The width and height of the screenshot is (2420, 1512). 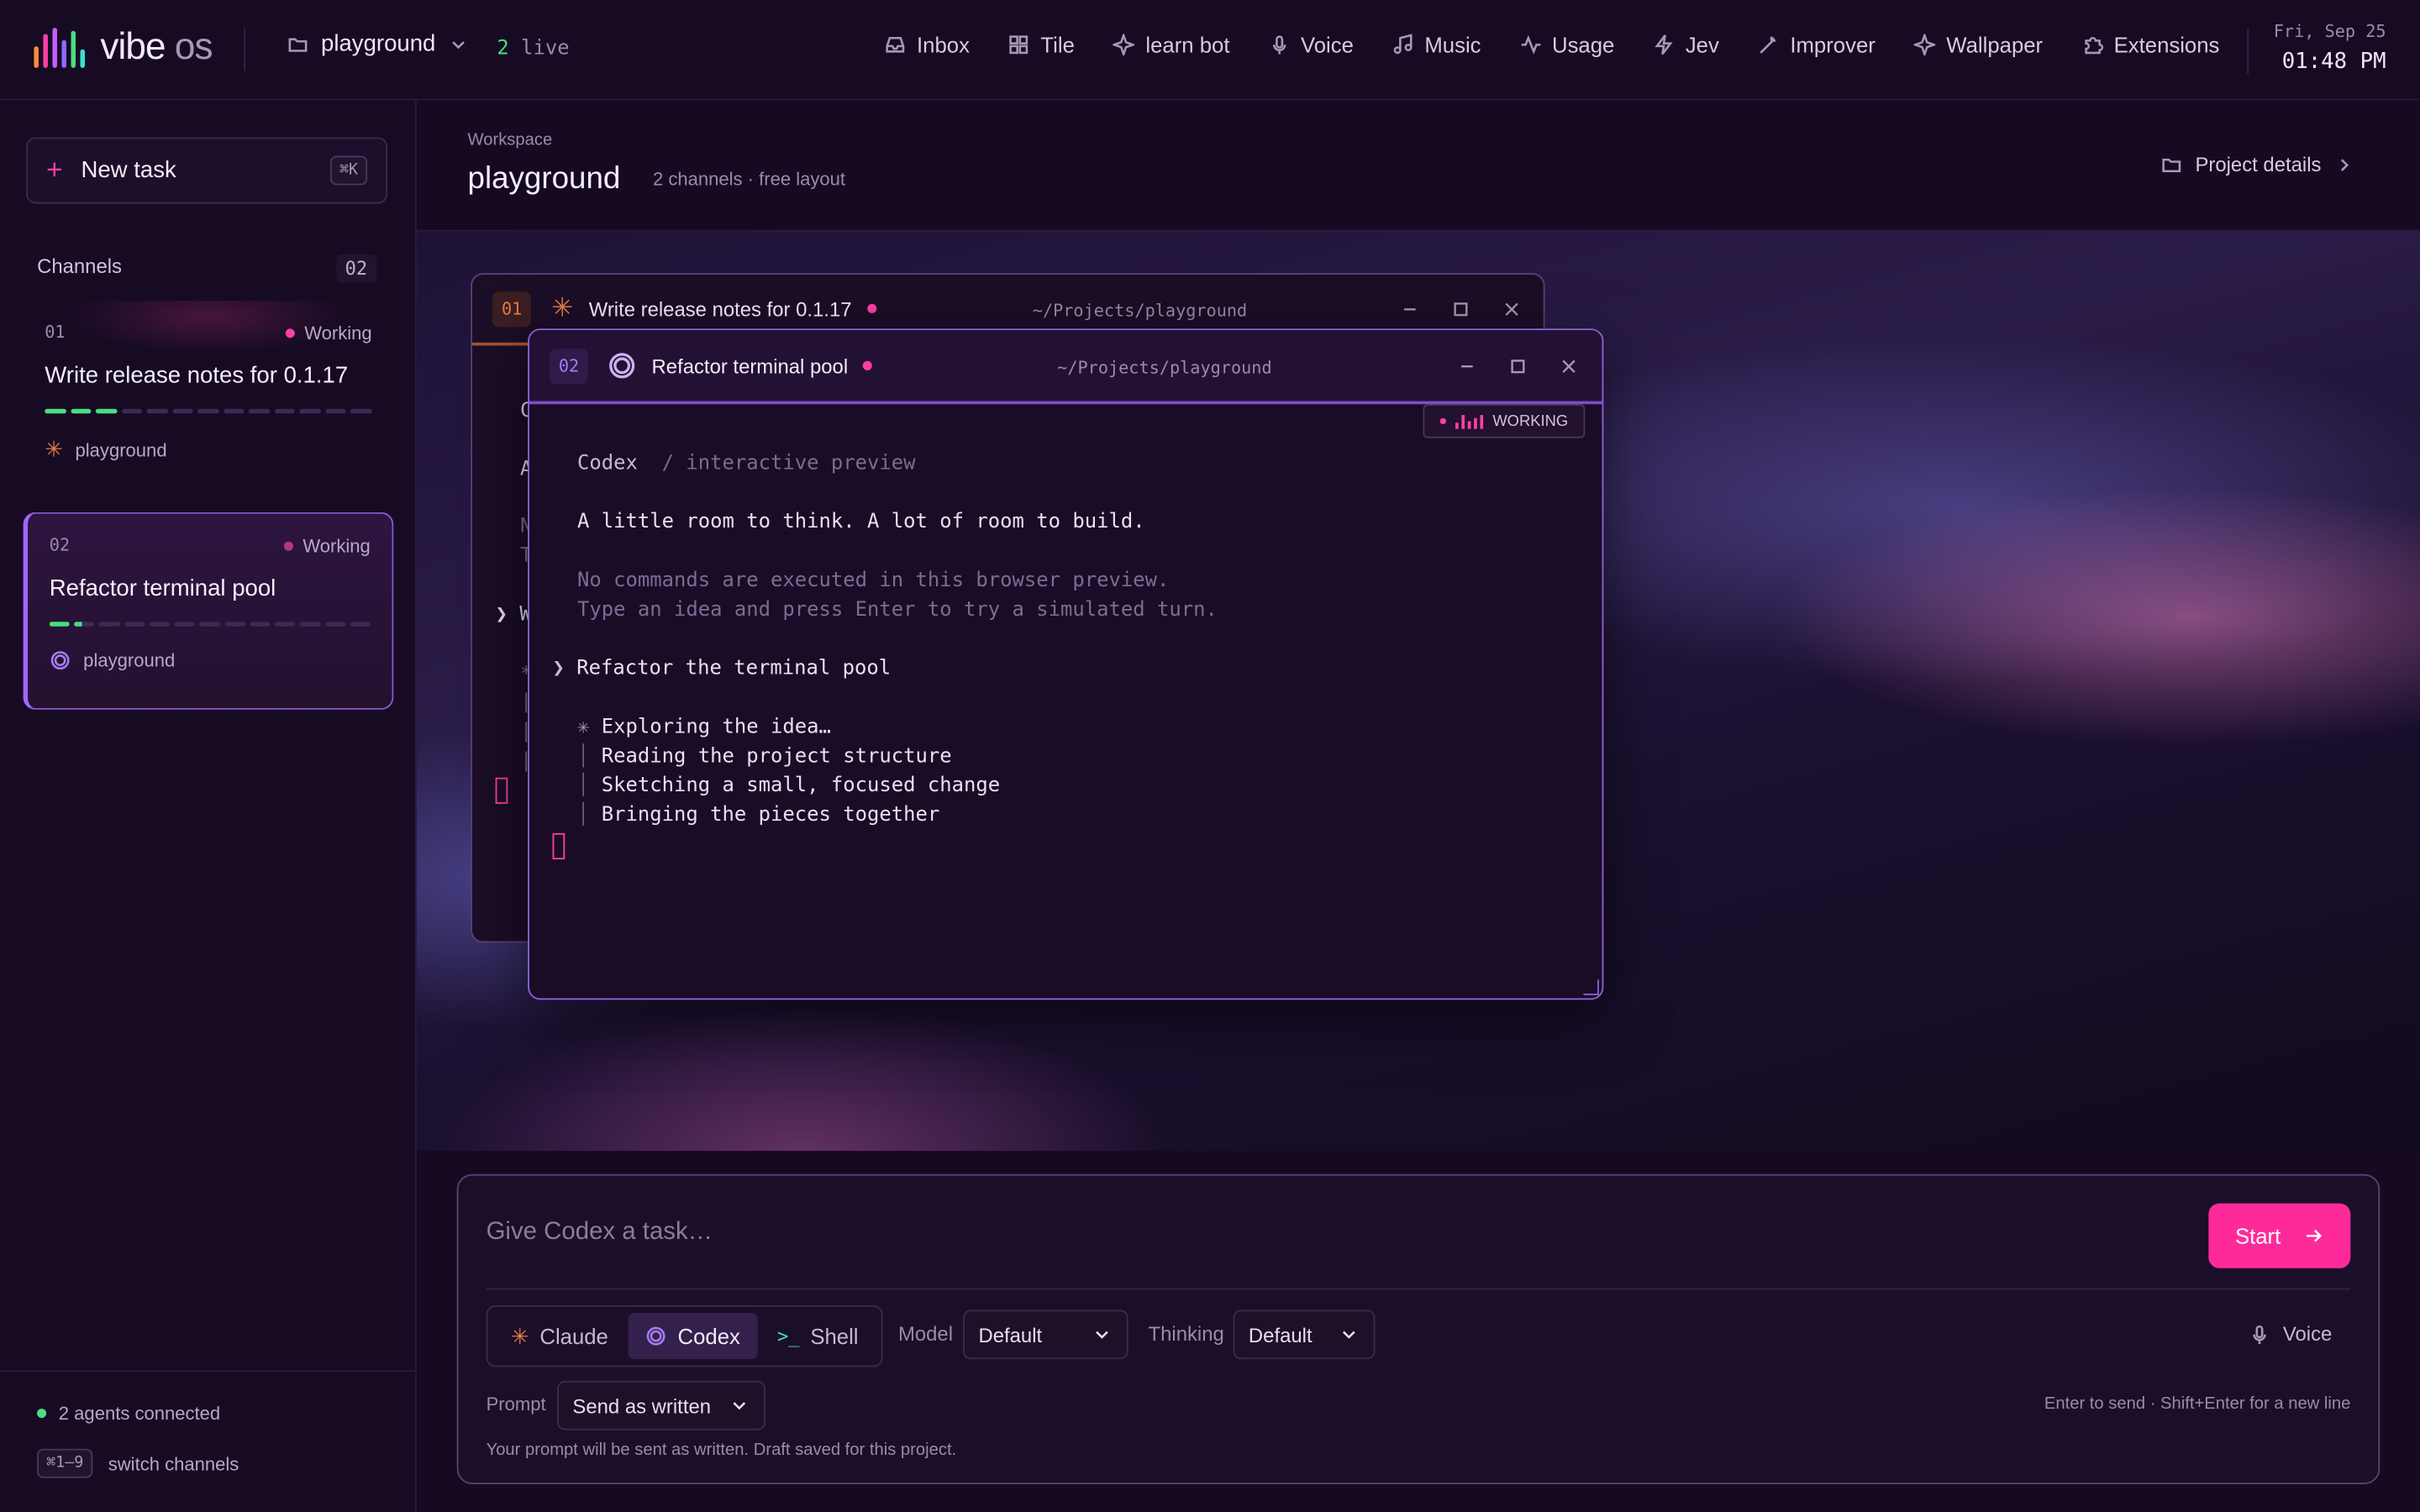 What do you see at coordinates (378, 44) in the screenshot?
I see `project-switcher: playground` at bounding box center [378, 44].